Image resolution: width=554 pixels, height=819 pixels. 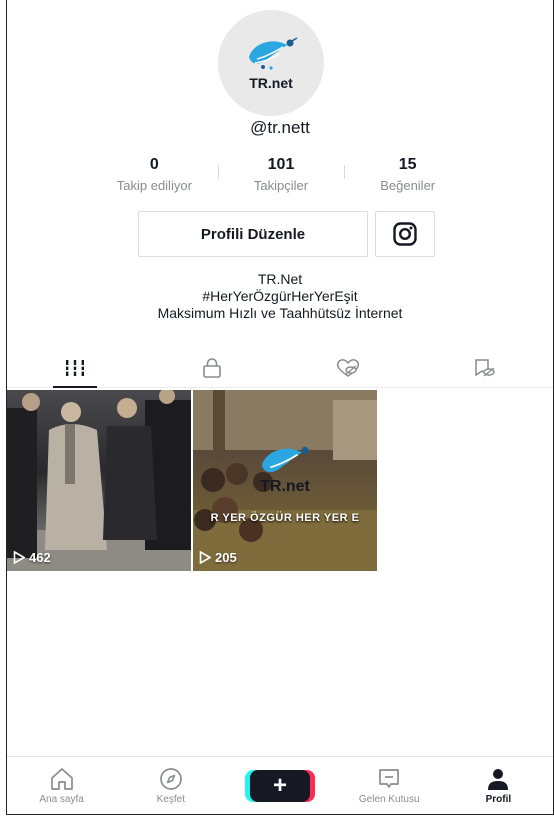 I want to click on bottom-nav: Ana sayfa Keşfet + Gelen Kutusu Profil, so click(x=280, y=785).